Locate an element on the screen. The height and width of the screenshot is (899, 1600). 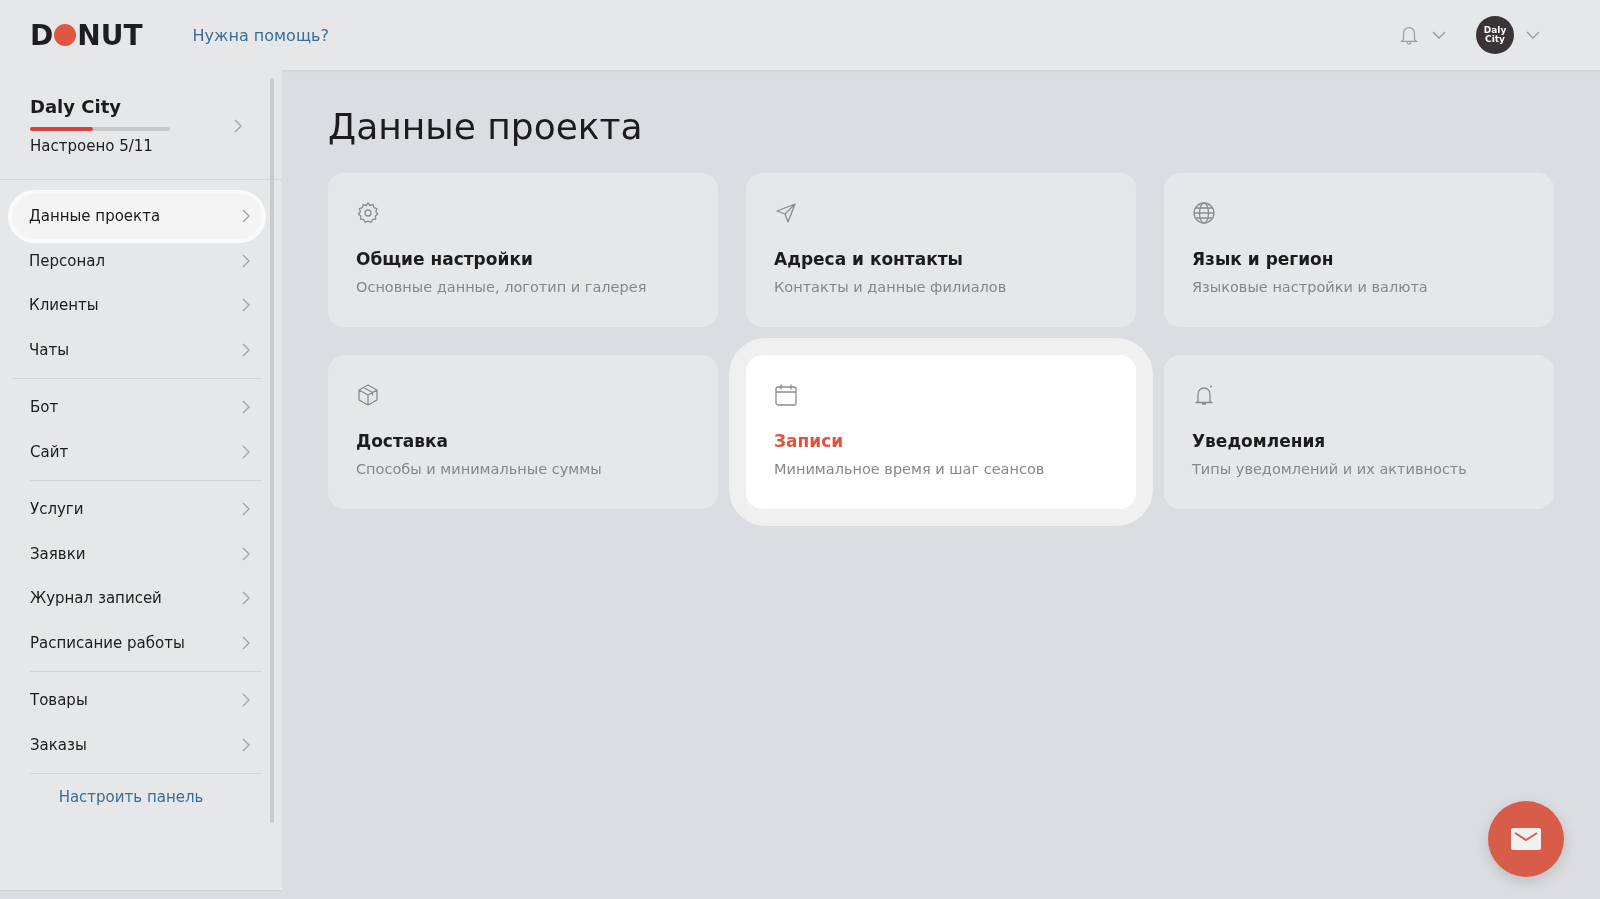
settings-card: Доставка Способы и минимальные суммы is located at coordinates (523, 432).